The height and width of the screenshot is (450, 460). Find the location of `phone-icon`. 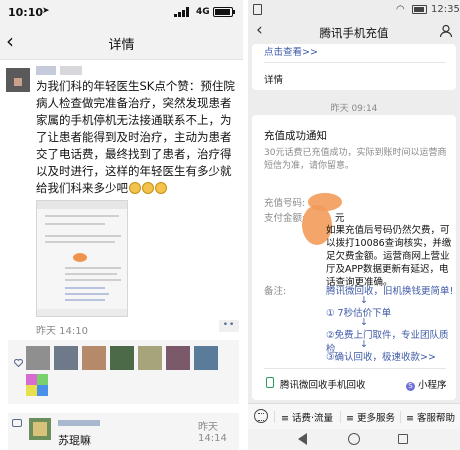

phone-icon is located at coordinates (270, 382).